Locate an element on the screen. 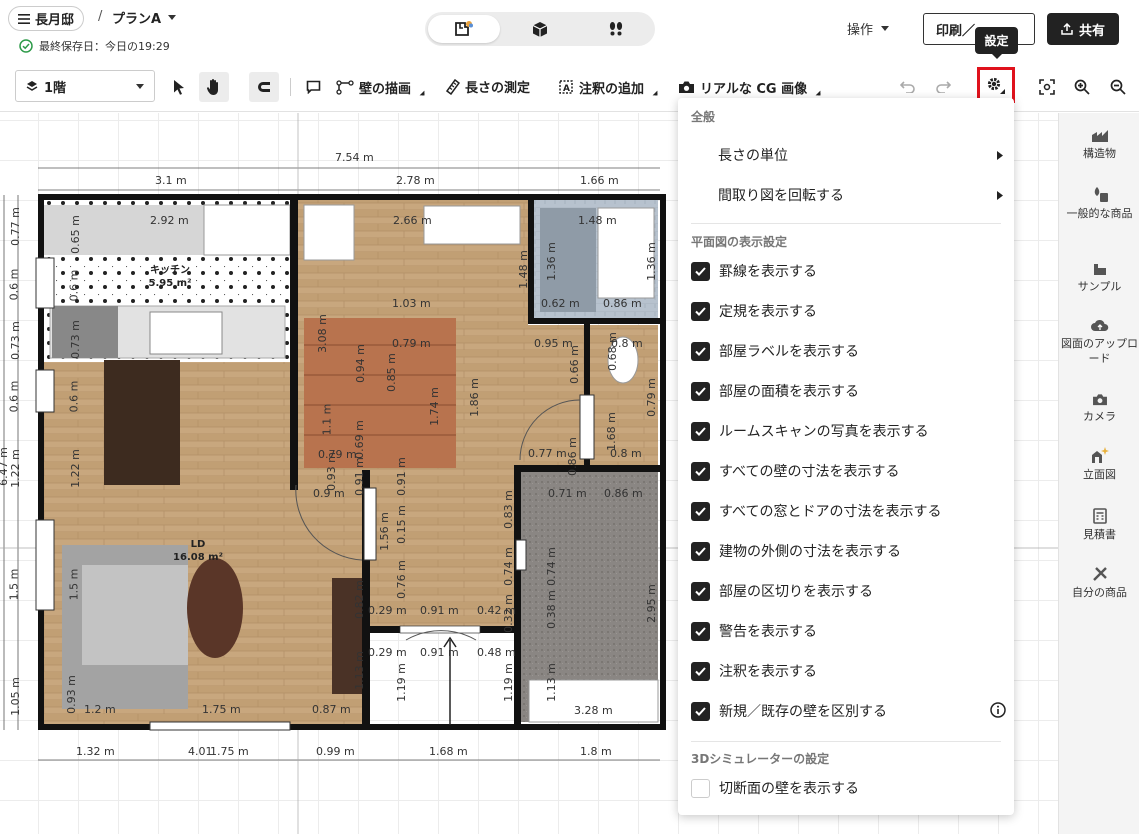  option-show-cut-walls: 切断面の壁を表示する is located at coordinates (848, 788).